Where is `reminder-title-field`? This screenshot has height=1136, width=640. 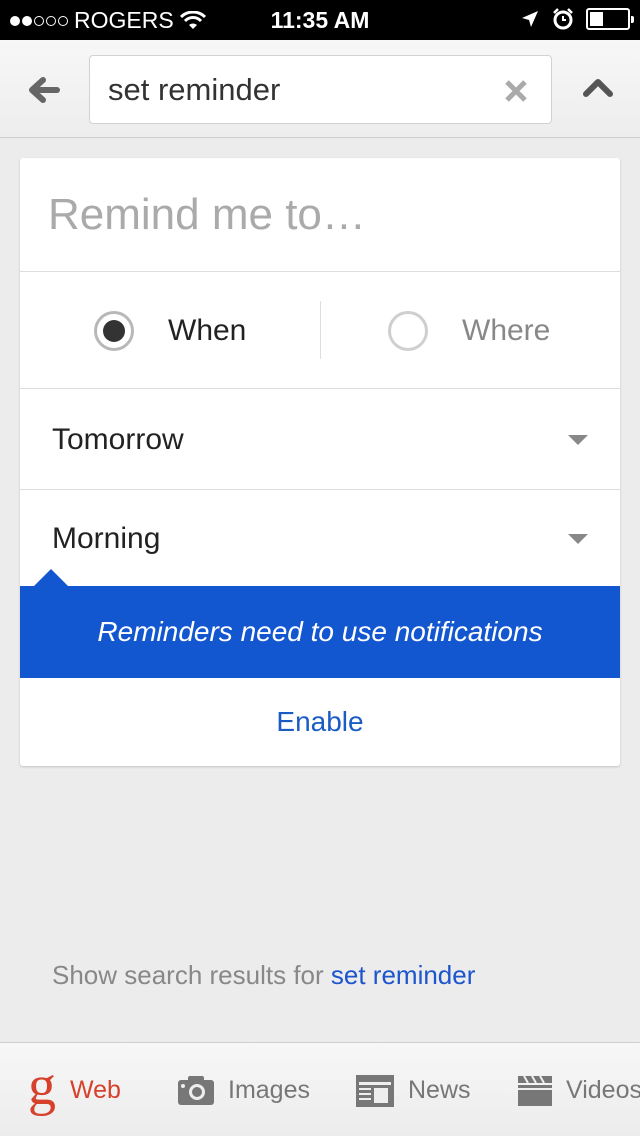
reminder-title-field is located at coordinates (320, 215).